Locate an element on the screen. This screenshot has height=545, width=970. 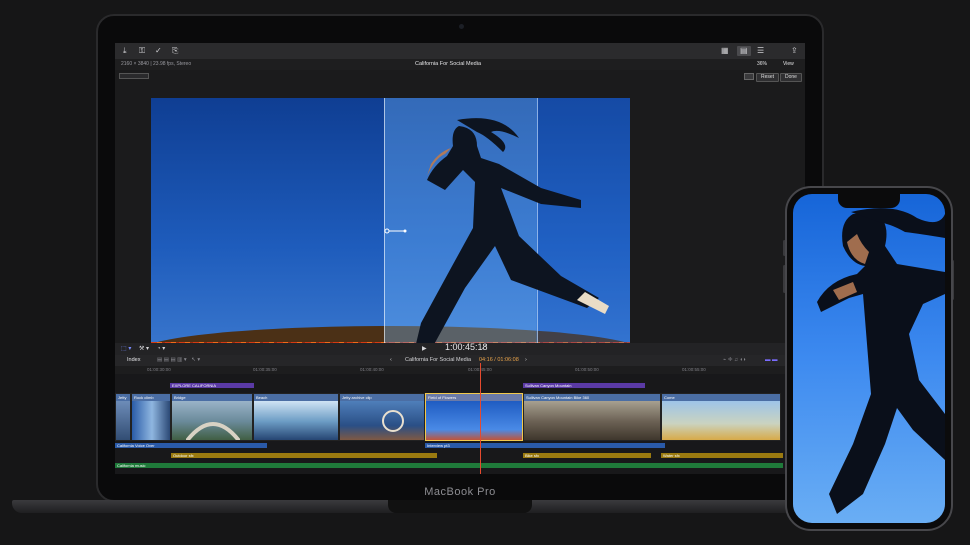
iphone-screen is located at coordinates (869, 358).